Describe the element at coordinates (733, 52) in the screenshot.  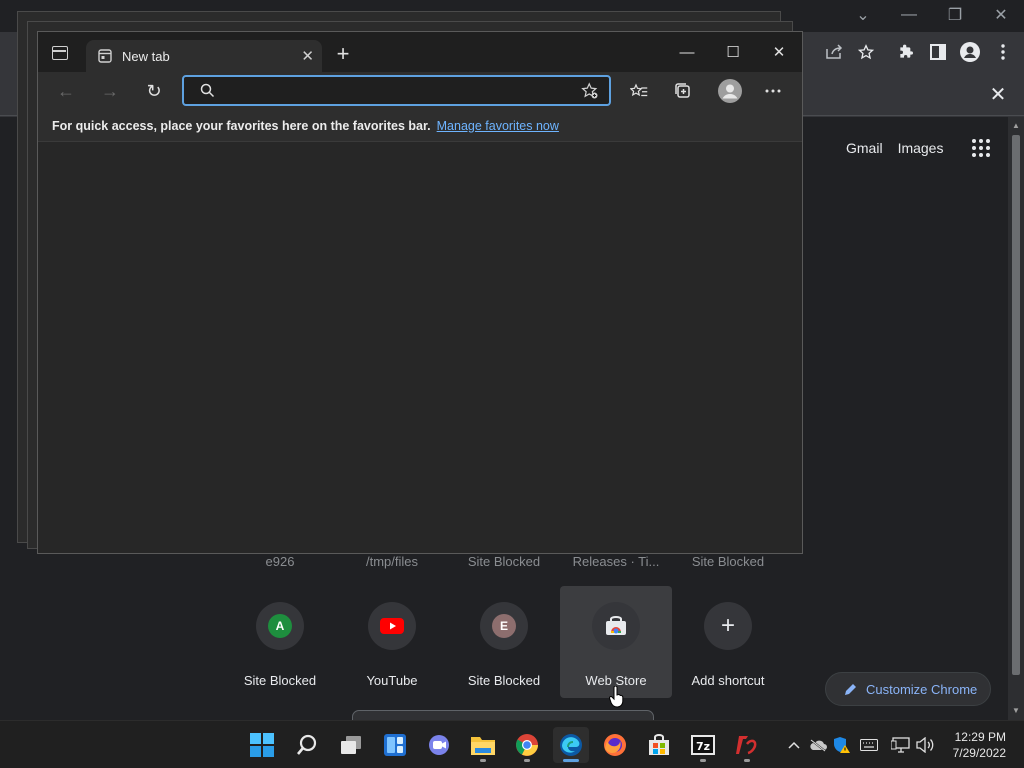
I see `edge-maximize-button: ☐` at that location.